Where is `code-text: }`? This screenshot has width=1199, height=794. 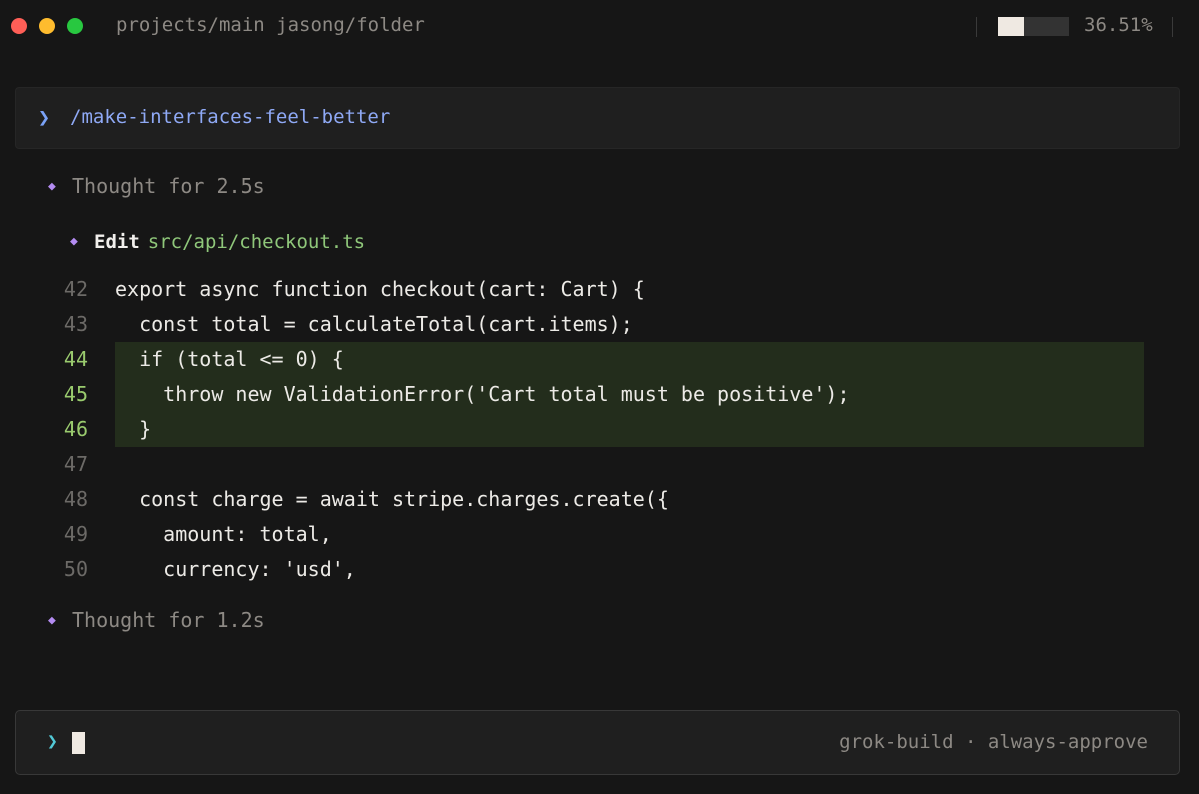 code-text: } is located at coordinates (133, 429).